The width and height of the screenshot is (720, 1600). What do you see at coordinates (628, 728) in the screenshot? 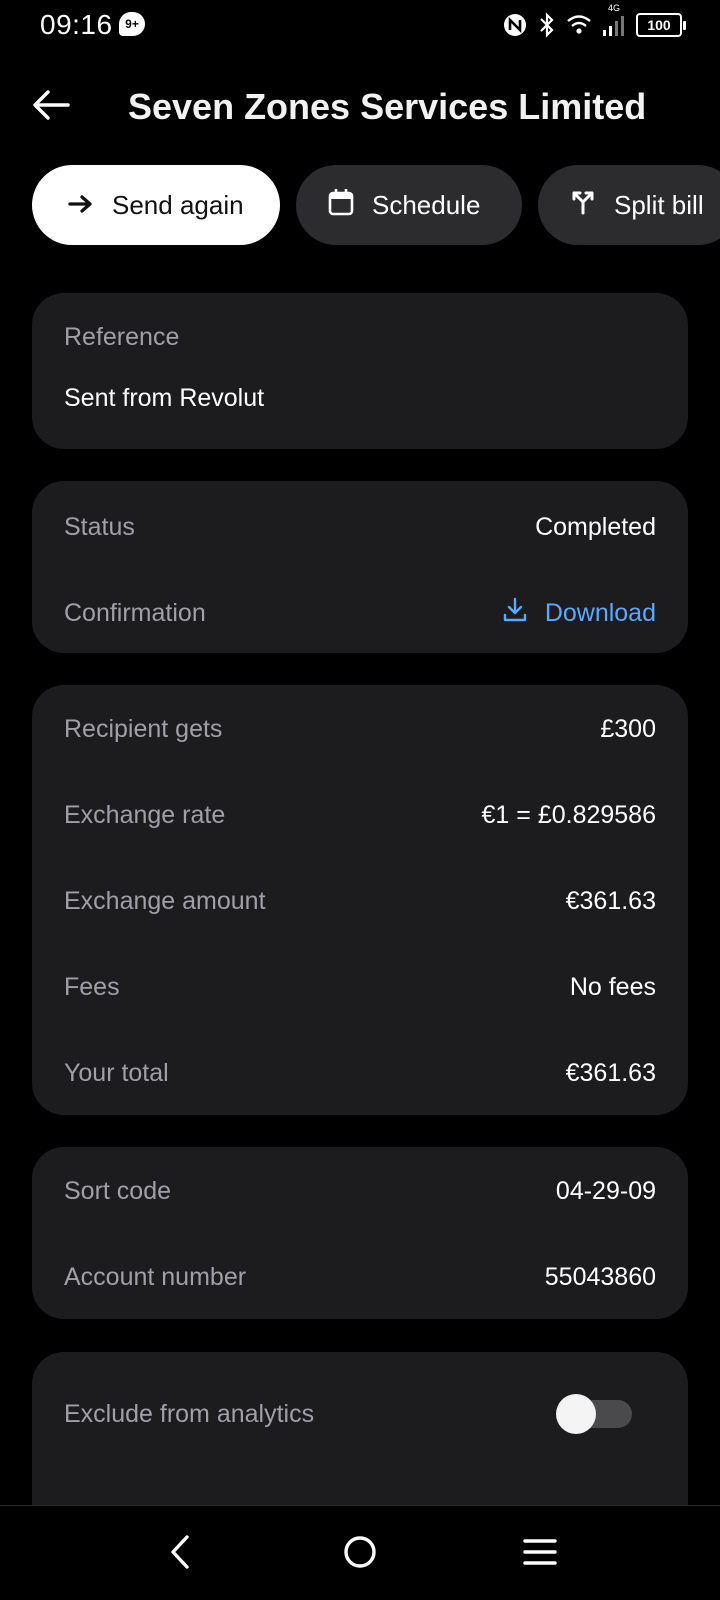
I see `recipient-gets-value: £300` at bounding box center [628, 728].